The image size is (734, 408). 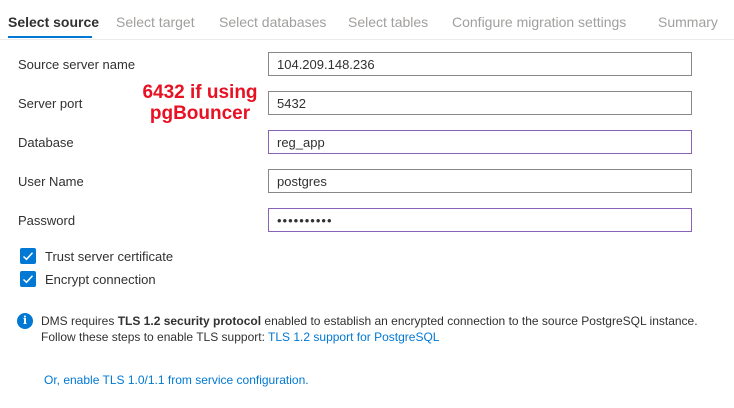 What do you see at coordinates (51, 181) in the screenshot?
I see `user-name-label: User Name` at bounding box center [51, 181].